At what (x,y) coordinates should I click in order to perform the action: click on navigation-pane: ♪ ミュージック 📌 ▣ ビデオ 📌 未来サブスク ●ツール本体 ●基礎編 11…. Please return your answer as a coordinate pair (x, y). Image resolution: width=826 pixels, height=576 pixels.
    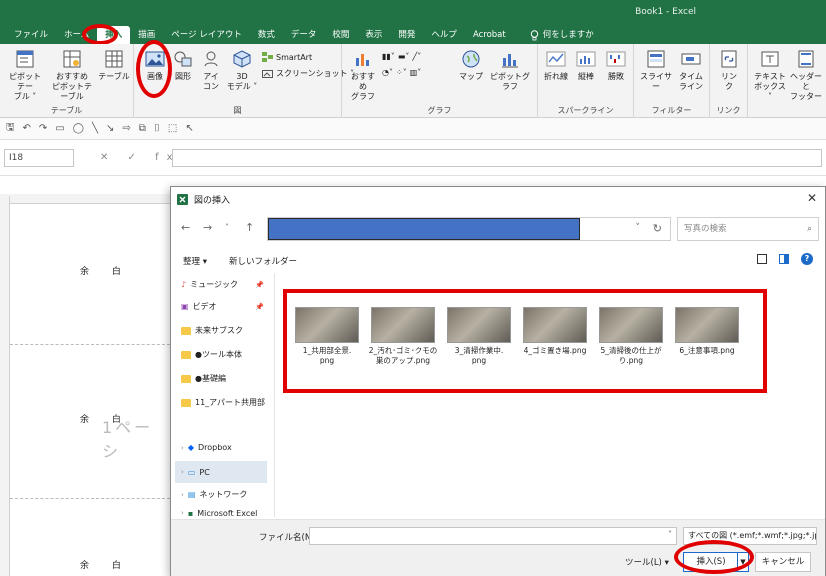
    Looking at the image, I should click on (223, 395).